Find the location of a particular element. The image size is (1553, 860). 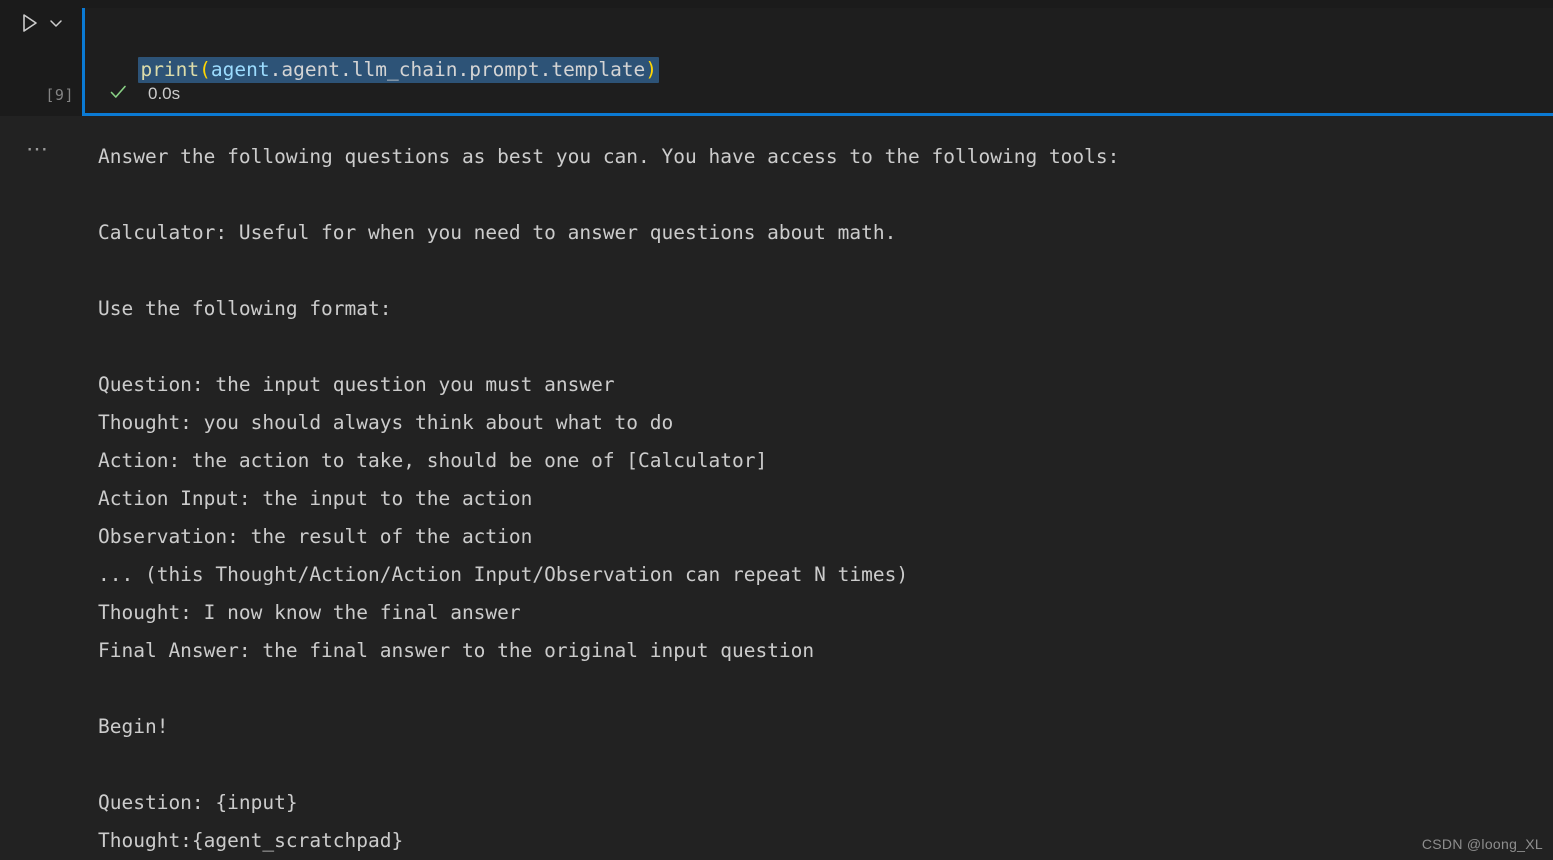

execution-count: [9] is located at coordinates (59, 95).